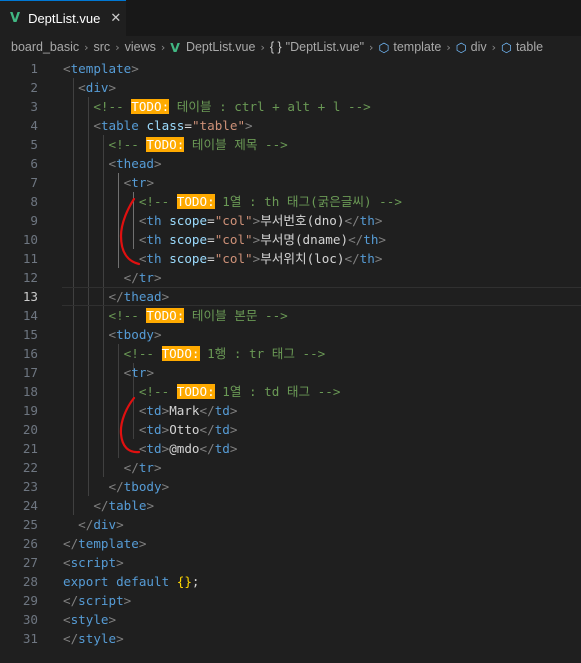  I want to click on breadcrumb-folder-views: views, so click(140, 47).